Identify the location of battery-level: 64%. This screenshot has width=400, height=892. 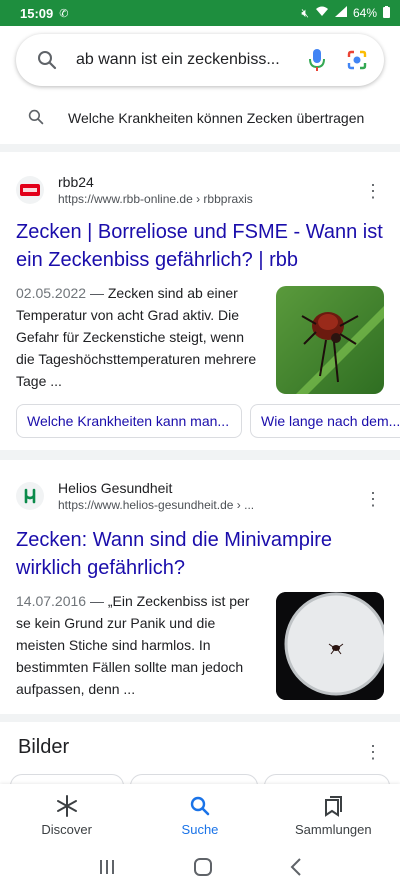
(364, 13).